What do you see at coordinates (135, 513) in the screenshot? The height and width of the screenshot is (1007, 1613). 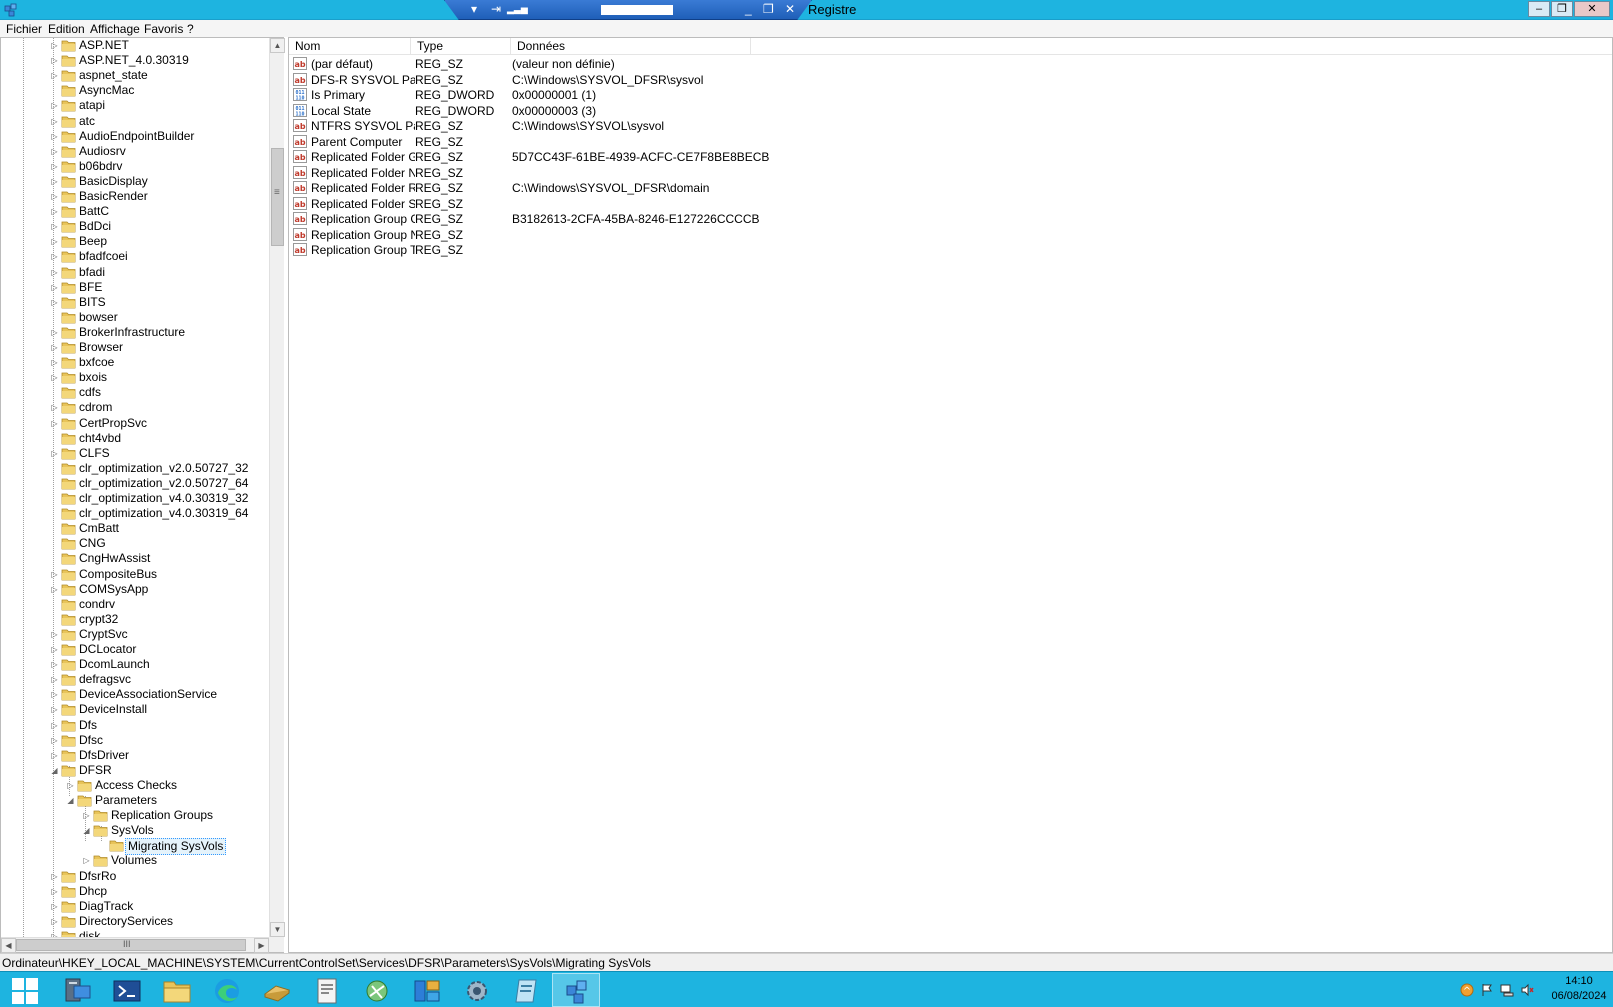 I see `tree-node: clr_optimization_v4.0.30319_64` at bounding box center [135, 513].